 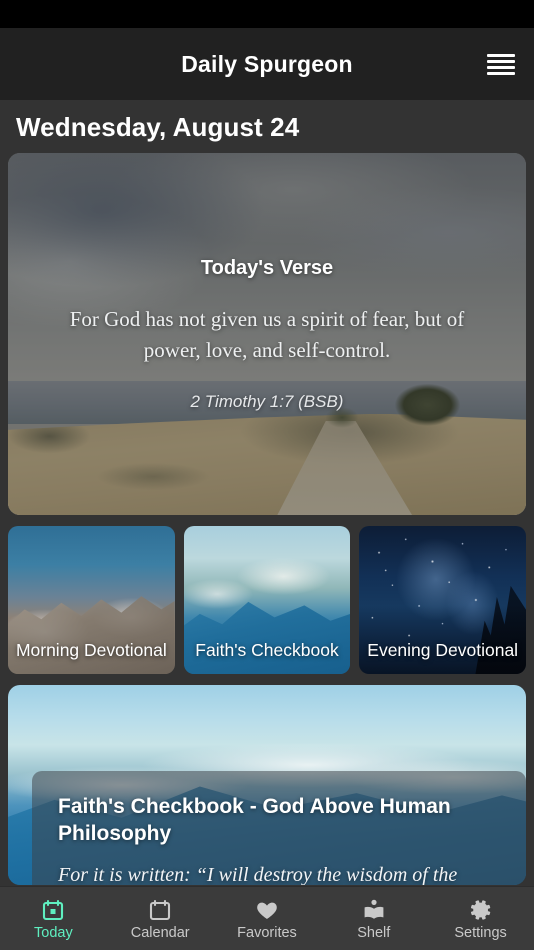 What do you see at coordinates (267, 649) in the screenshot?
I see `tile-label: Faith's Checkbook` at bounding box center [267, 649].